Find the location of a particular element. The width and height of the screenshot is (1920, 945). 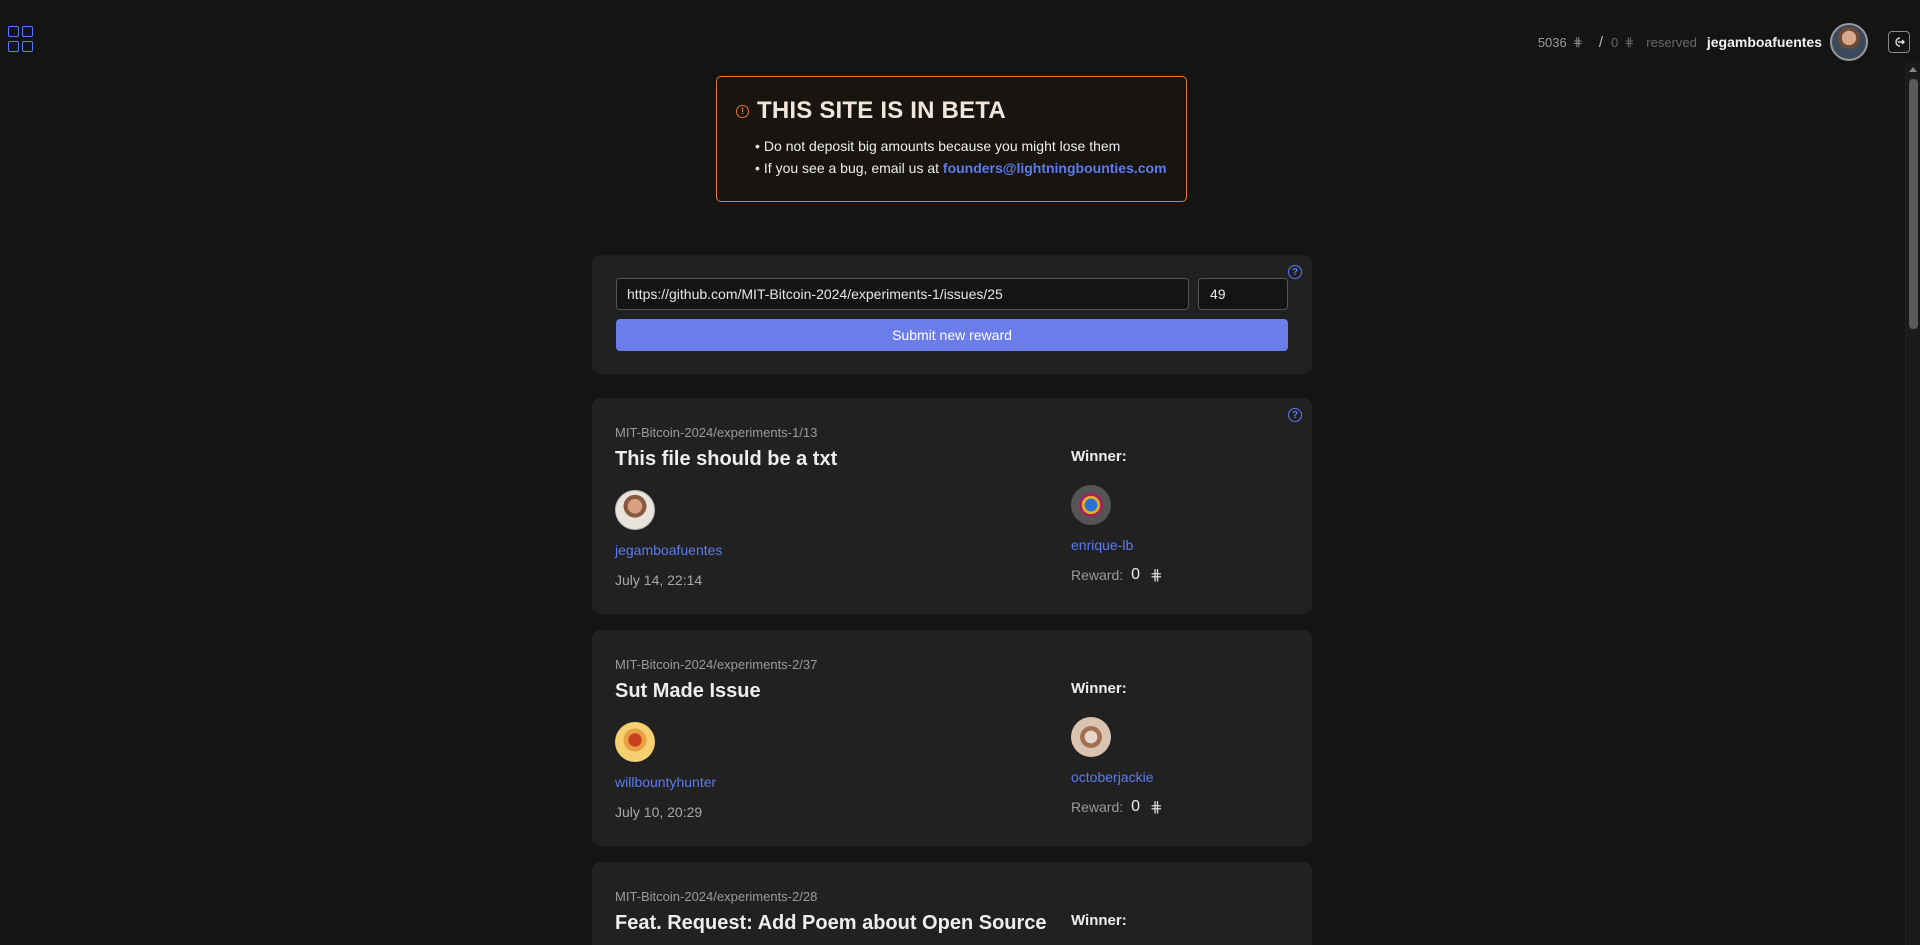

issue-repo: MIT-Bitcoin-2024/experiments-1/13 is located at coordinates (716, 432).